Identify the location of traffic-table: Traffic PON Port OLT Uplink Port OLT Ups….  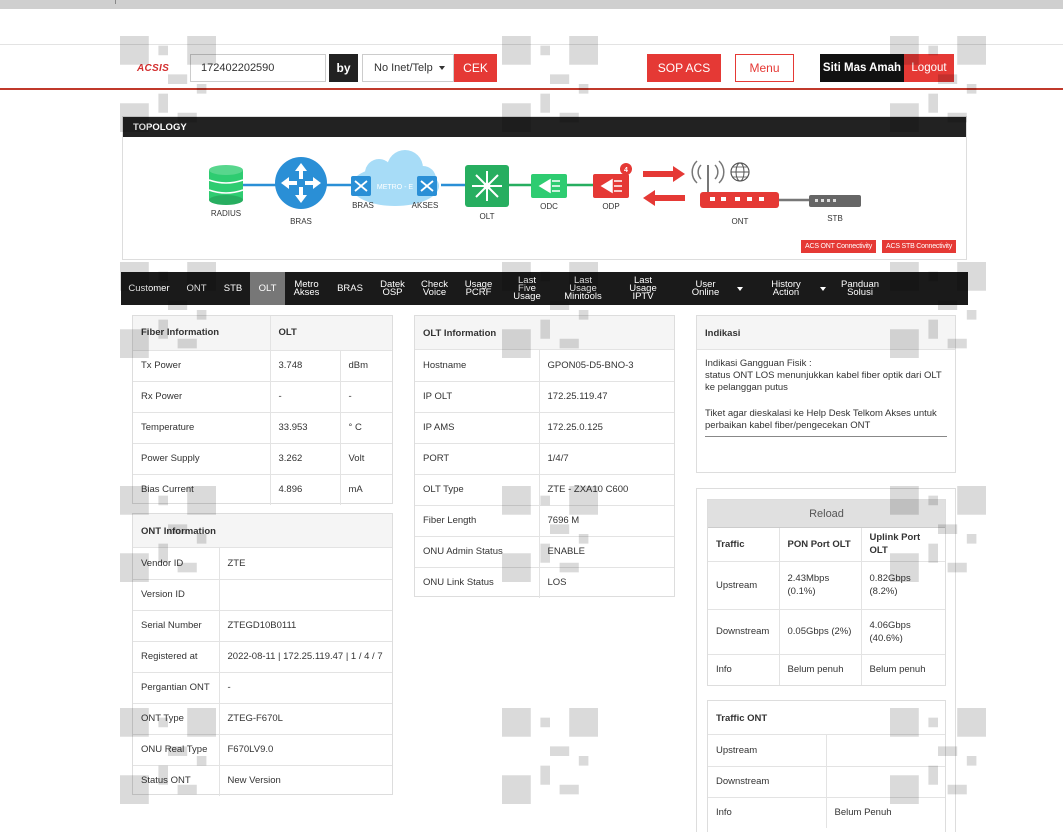
(826, 606).